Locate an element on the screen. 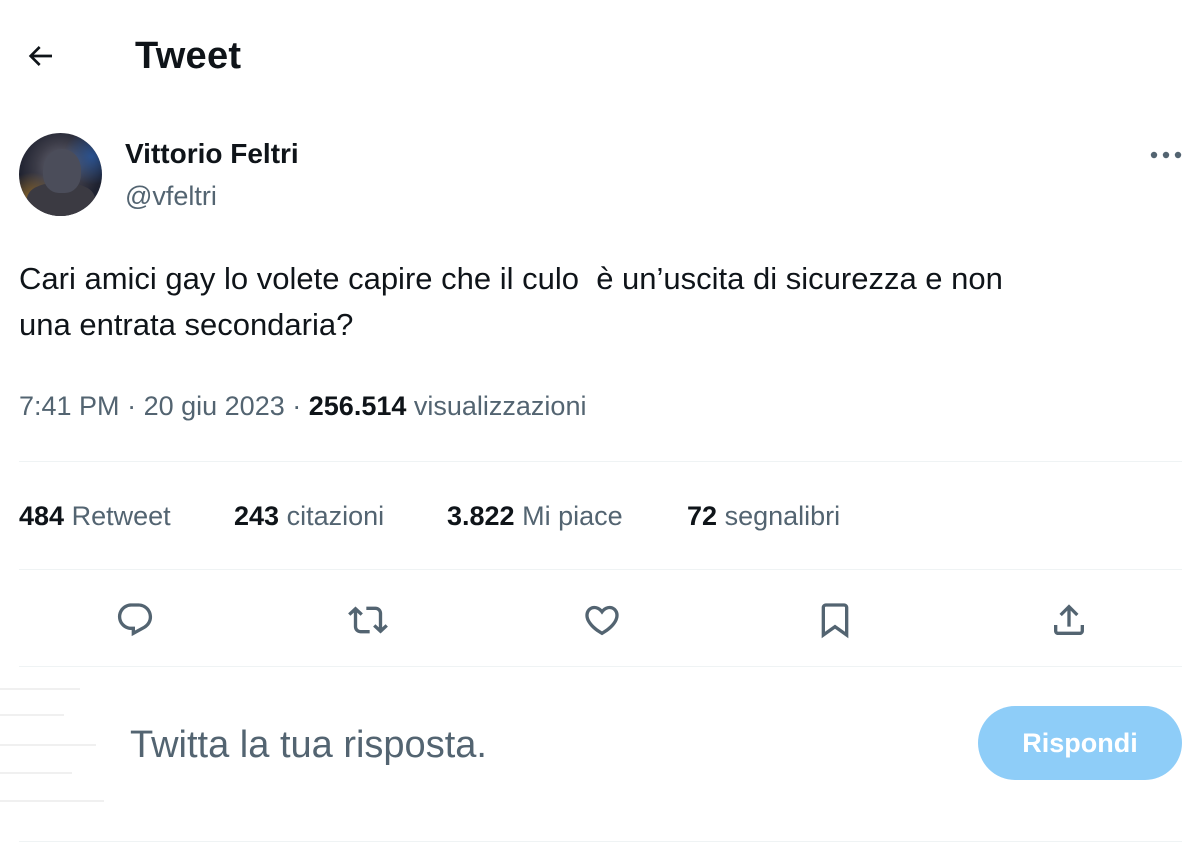 The width and height of the screenshot is (1200, 864). tweet-date: 20 giu 2023 is located at coordinates (214, 406).